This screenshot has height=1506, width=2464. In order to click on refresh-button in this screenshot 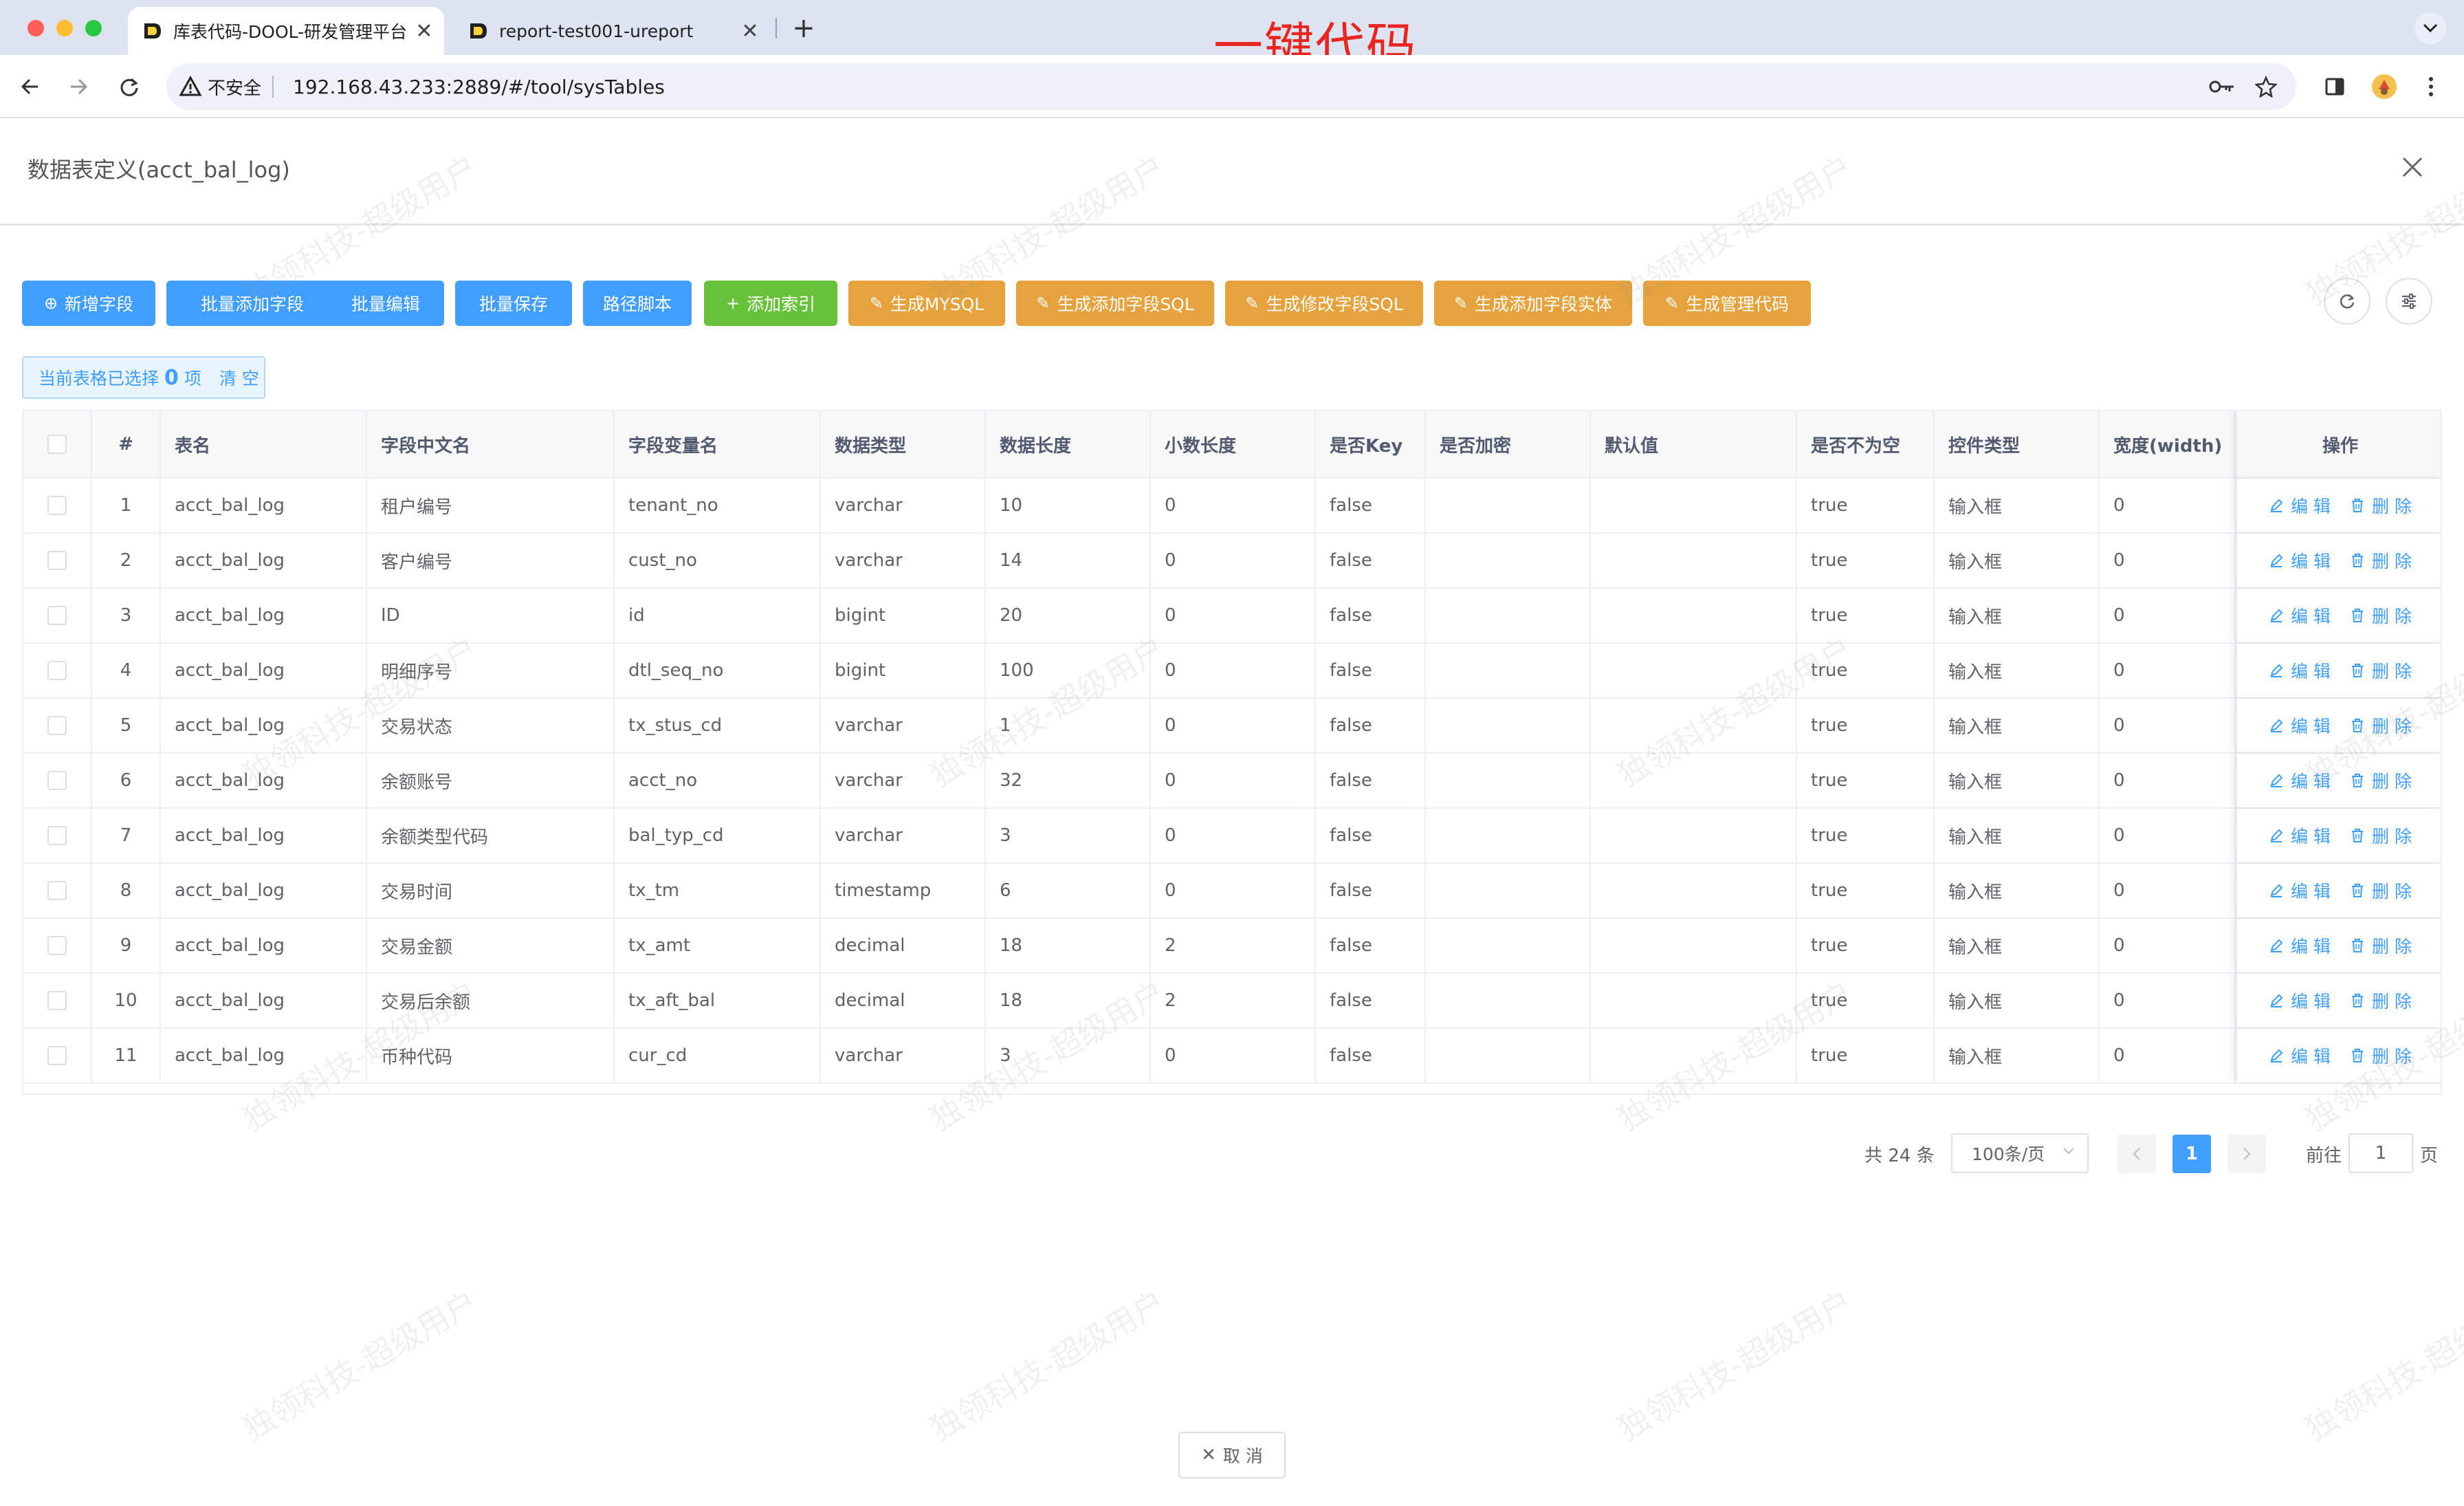, I will do `click(2347, 301)`.